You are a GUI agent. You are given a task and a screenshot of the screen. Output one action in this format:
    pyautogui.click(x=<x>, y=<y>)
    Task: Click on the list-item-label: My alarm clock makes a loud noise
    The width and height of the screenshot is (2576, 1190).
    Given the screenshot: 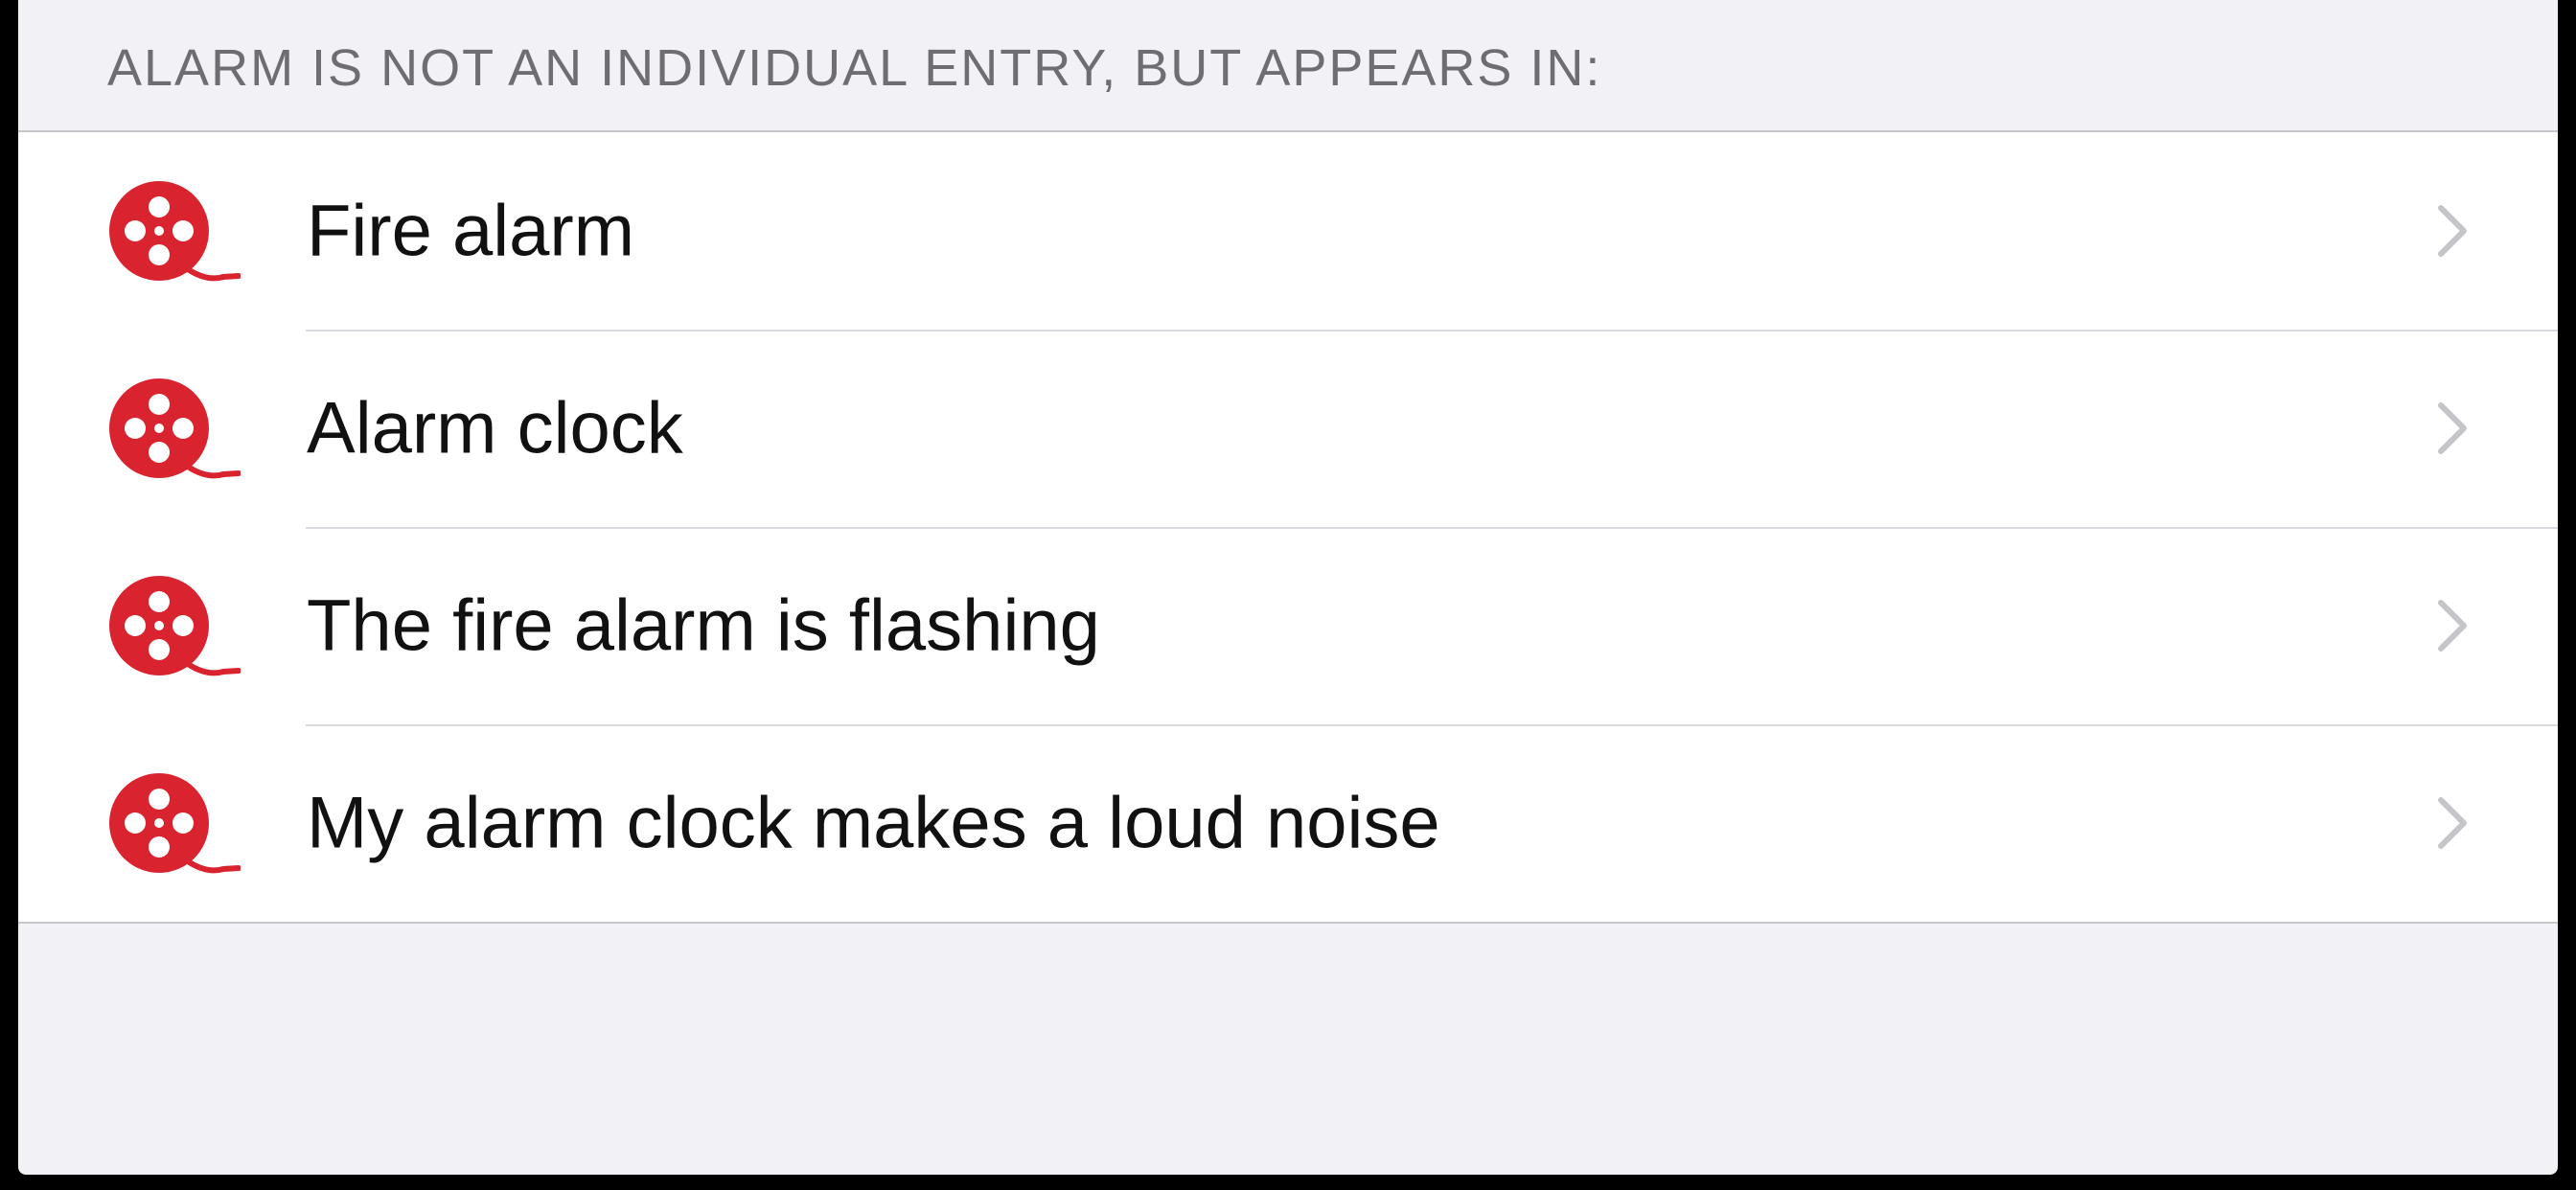 What is the action you would take?
    pyautogui.click(x=874, y=823)
    